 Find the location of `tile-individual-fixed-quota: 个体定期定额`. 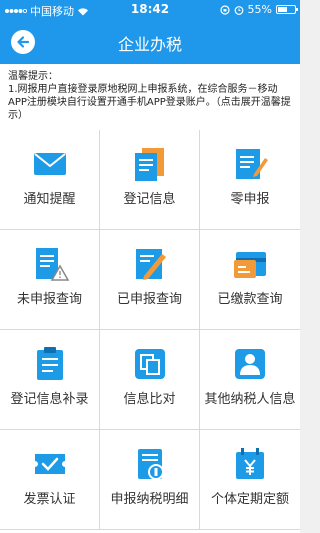

tile-individual-fixed-quota: 个体定期定额 is located at coordinates (250, 480).